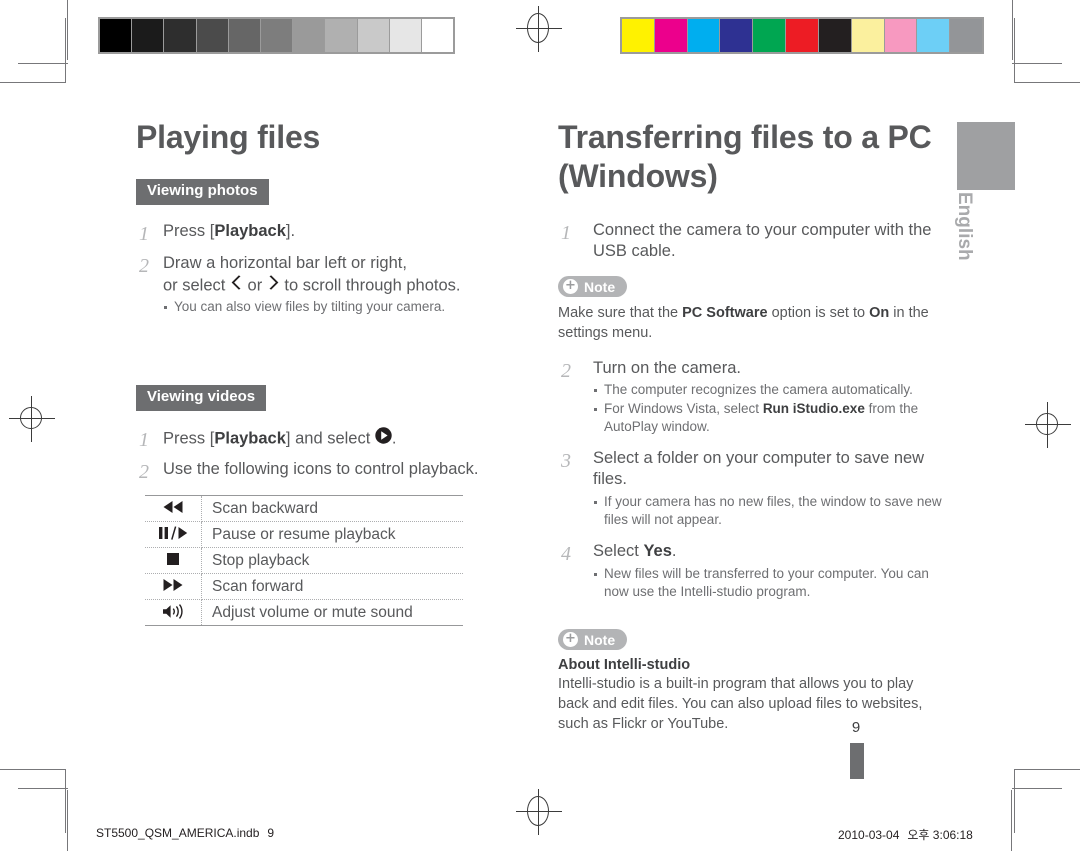 The height and width of the screenshot is (851, 1080). I want to click on color-calibration-strip, so click(802, 35).